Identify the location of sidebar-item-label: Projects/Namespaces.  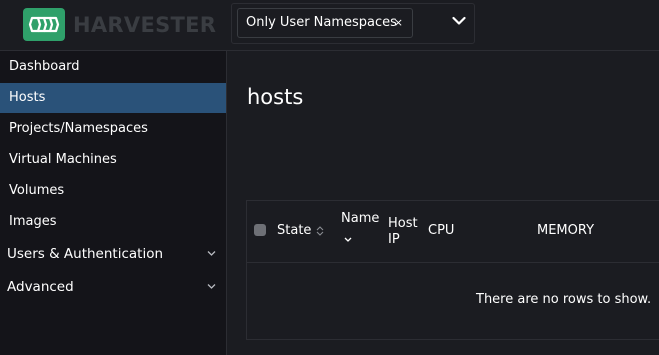
(78, 128).